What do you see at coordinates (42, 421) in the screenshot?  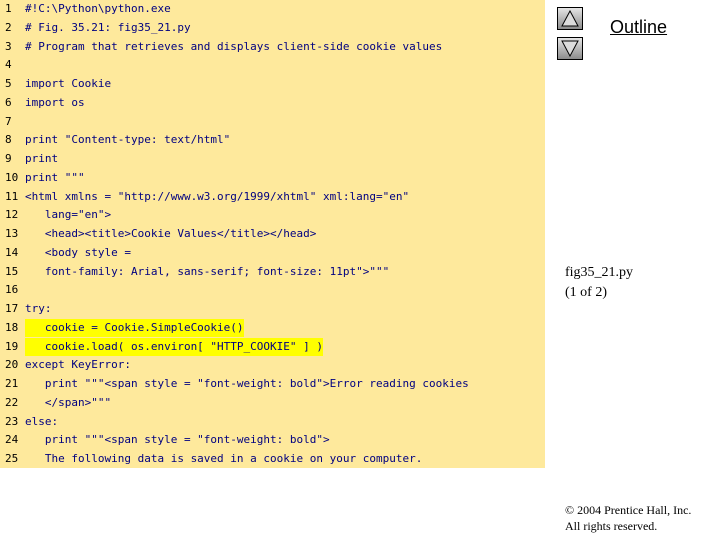 I see `code-text: else:` at bounding box center [42, 421].